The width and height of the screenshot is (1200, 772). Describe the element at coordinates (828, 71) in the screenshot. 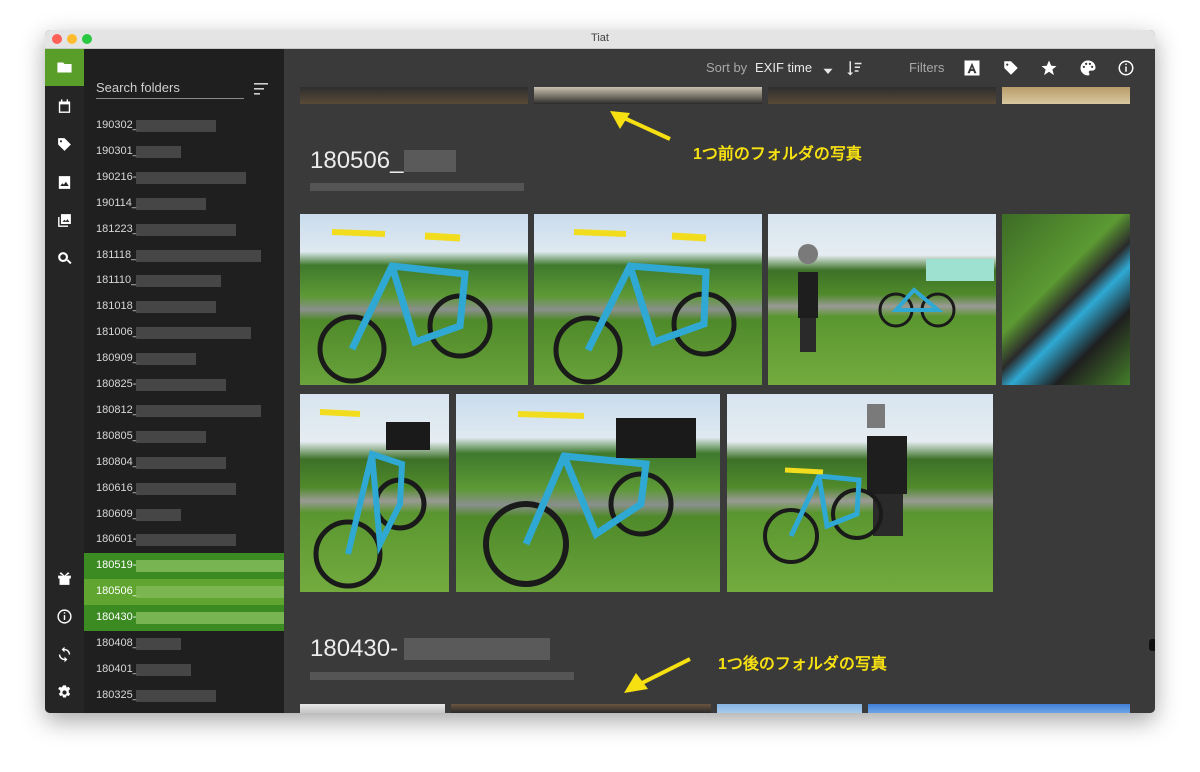

I see `chevron-down-icon` at that location.